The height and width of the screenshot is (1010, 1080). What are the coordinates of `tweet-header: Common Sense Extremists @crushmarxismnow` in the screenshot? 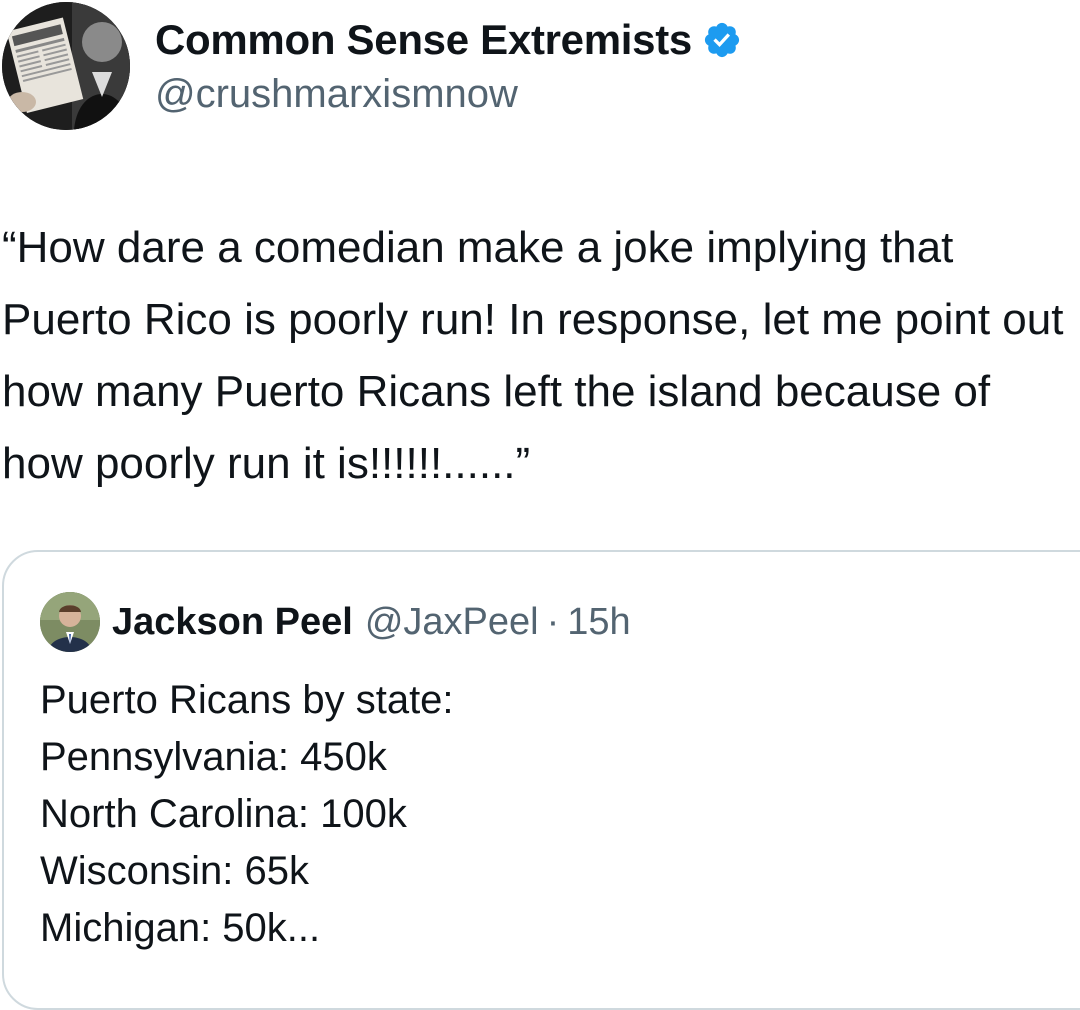 It's located at (540, 70).